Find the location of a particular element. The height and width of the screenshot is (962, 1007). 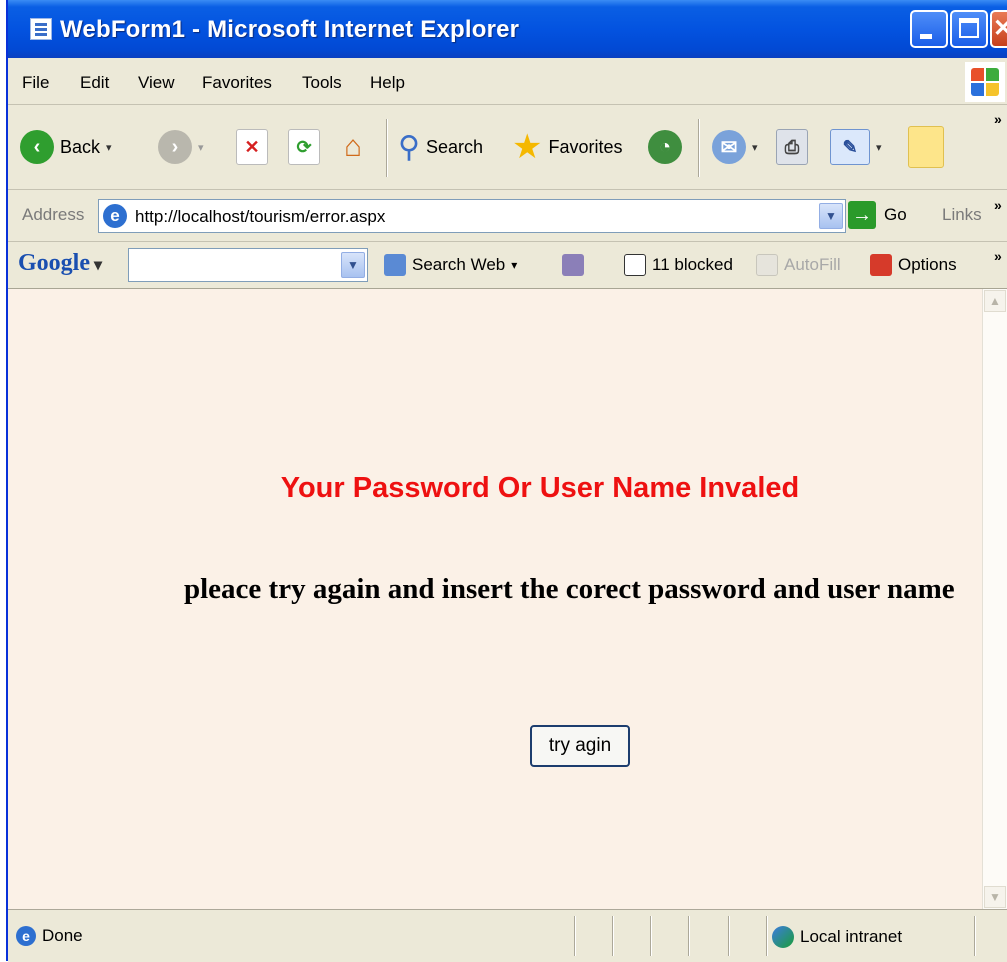

mail-button: ✉ ▾ is located at coordinates (735, 147).